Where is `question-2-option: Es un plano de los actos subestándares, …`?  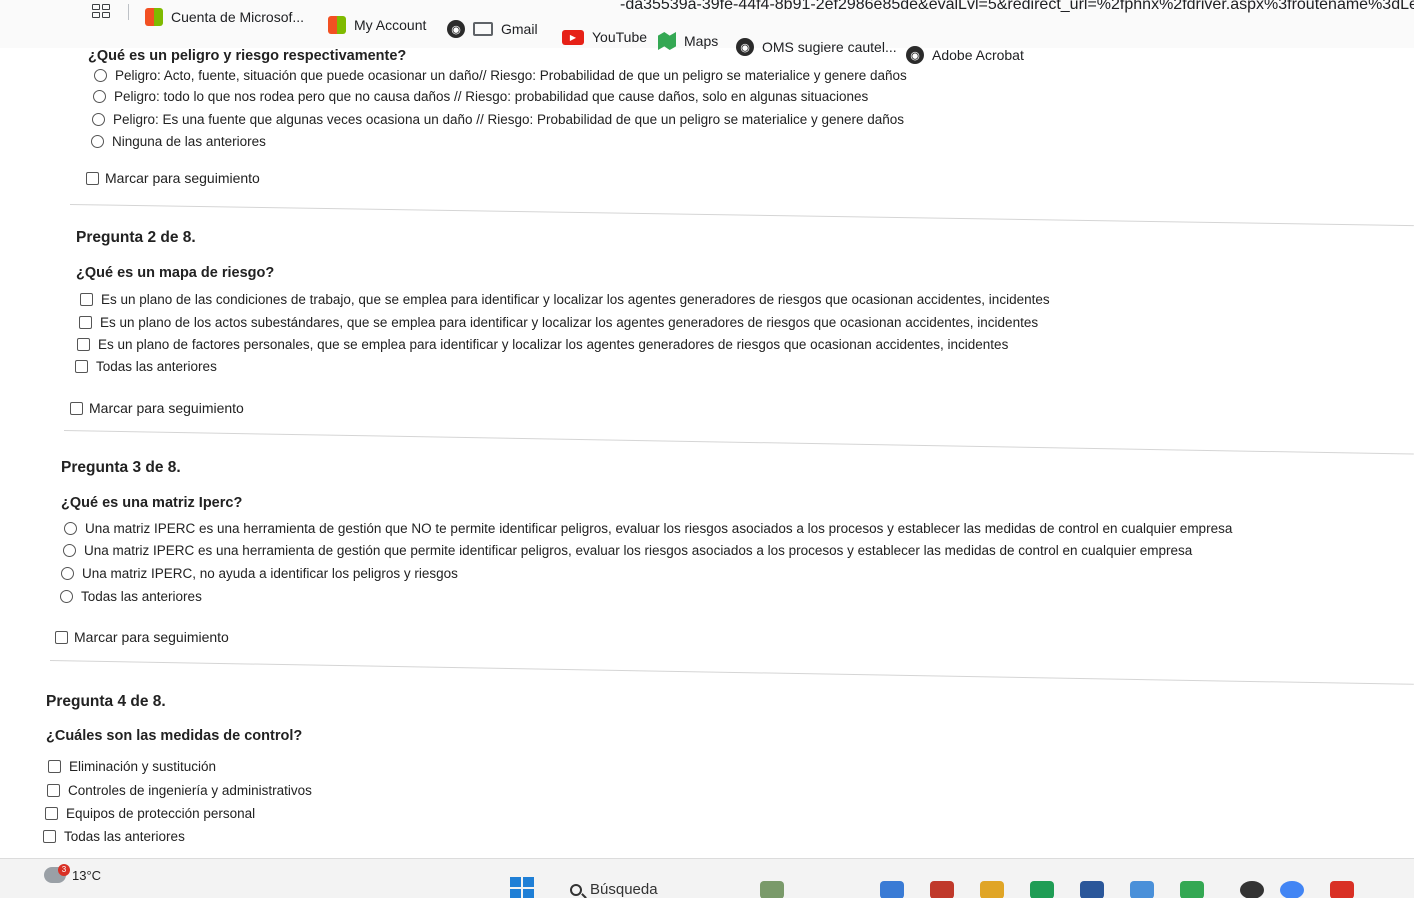
question-2-option: Es un plano de los actos subestándares, … is located at coordinates (558, 322).